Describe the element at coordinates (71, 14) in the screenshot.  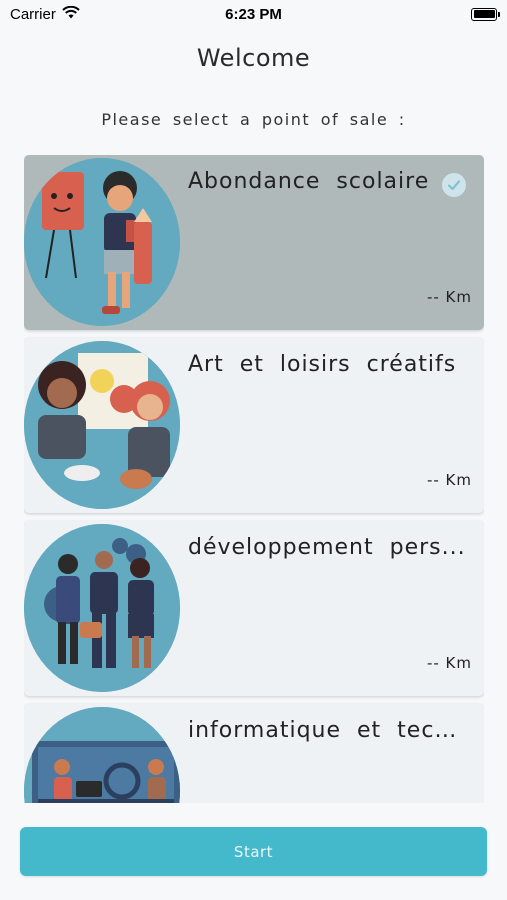
I see `wifi-icon` at that location.